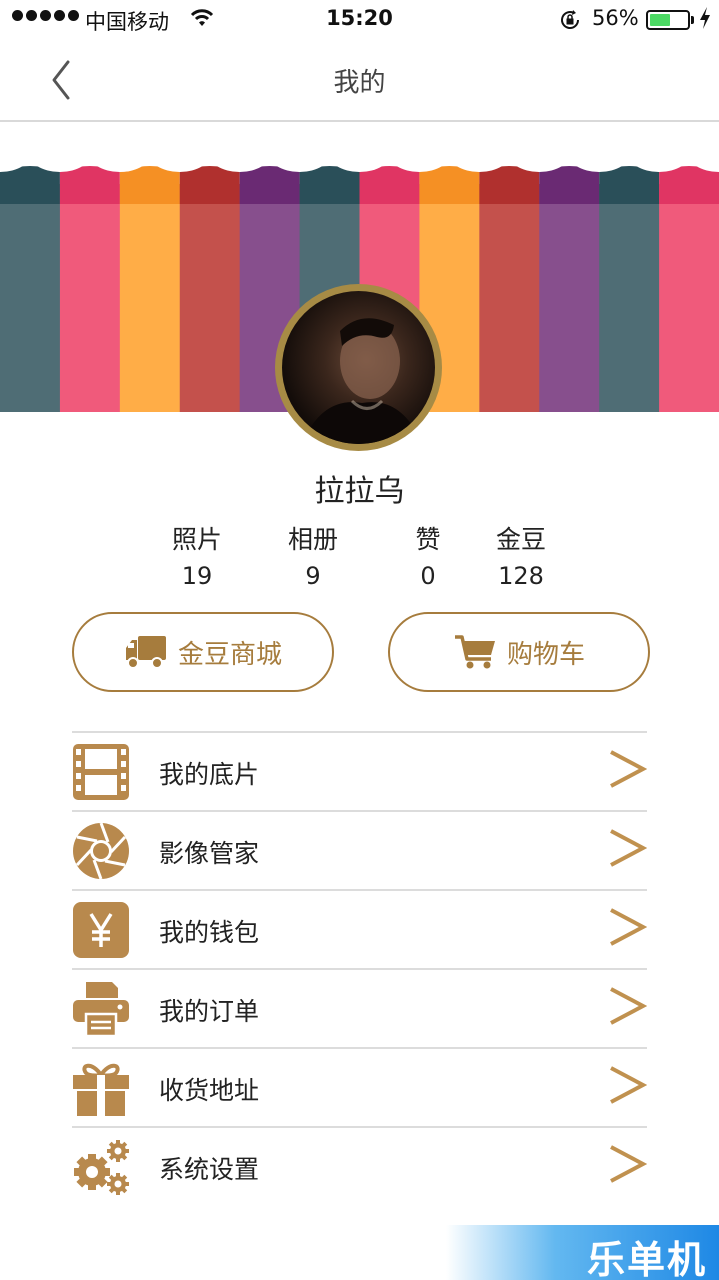  I want to click on page-title: 我的, so click(359, 83).